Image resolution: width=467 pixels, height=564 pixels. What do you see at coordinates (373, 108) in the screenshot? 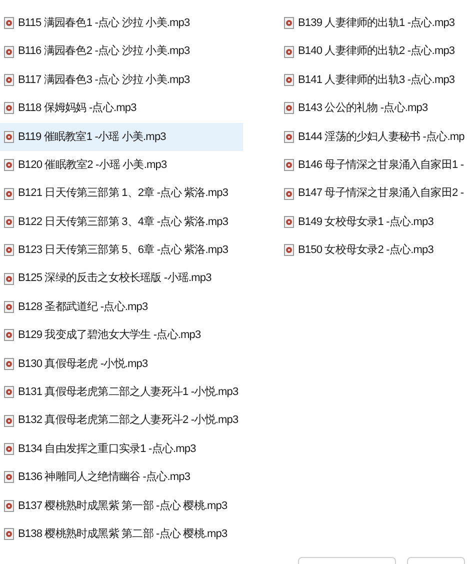
I see `file-item: B143 公公的礼物 -点心.mp3` at bounding box center [373, 108].